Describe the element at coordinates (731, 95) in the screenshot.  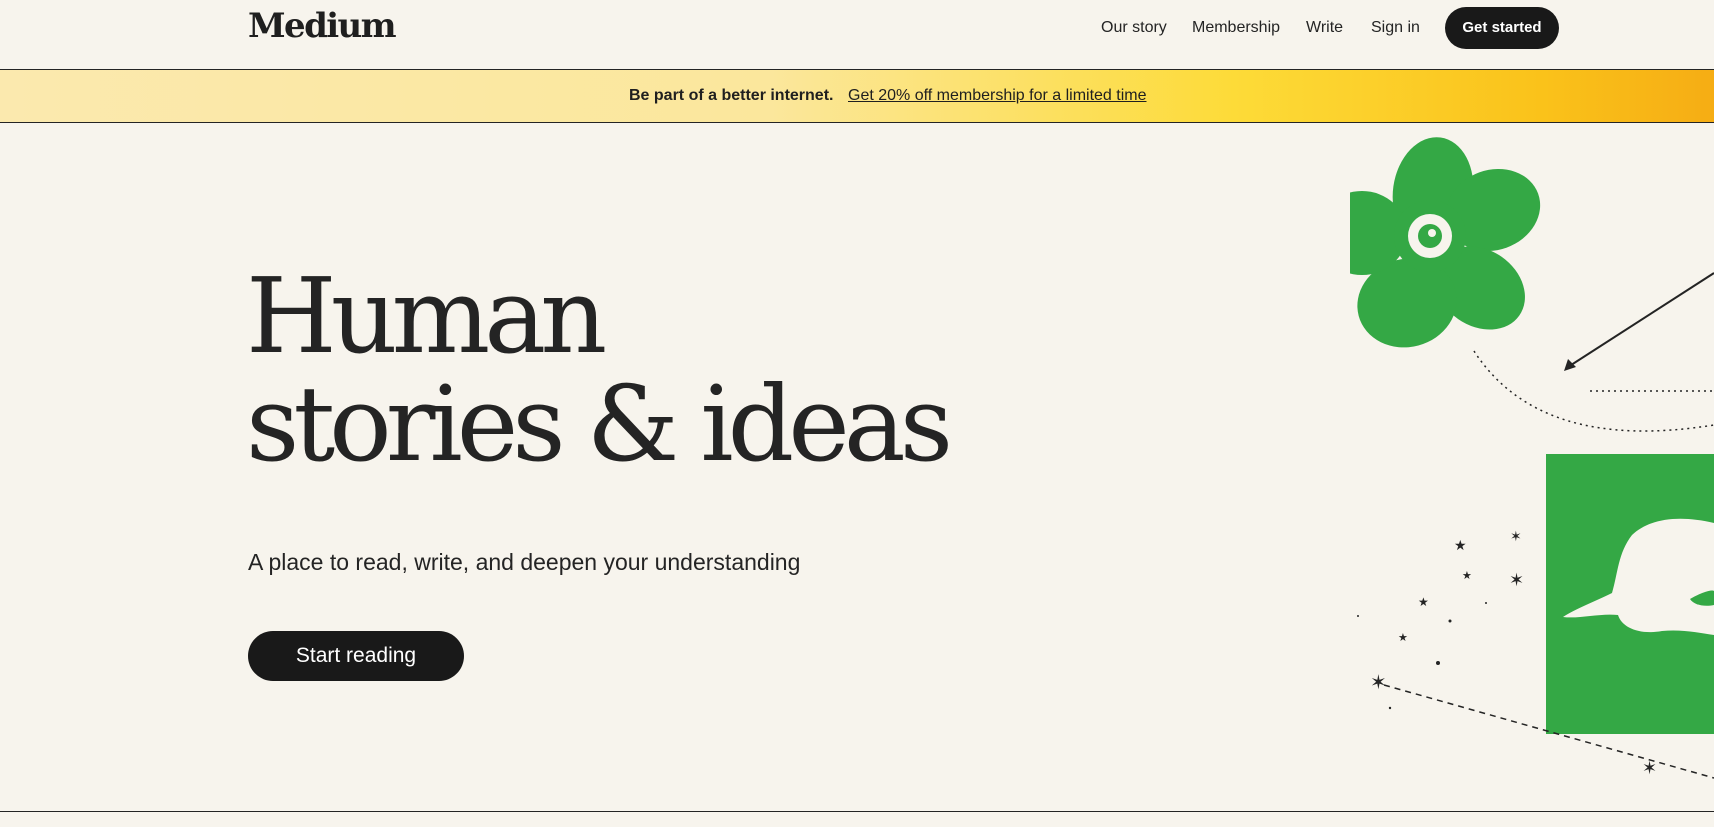
I see `banner-text: Be part of a better internet.` at that location.